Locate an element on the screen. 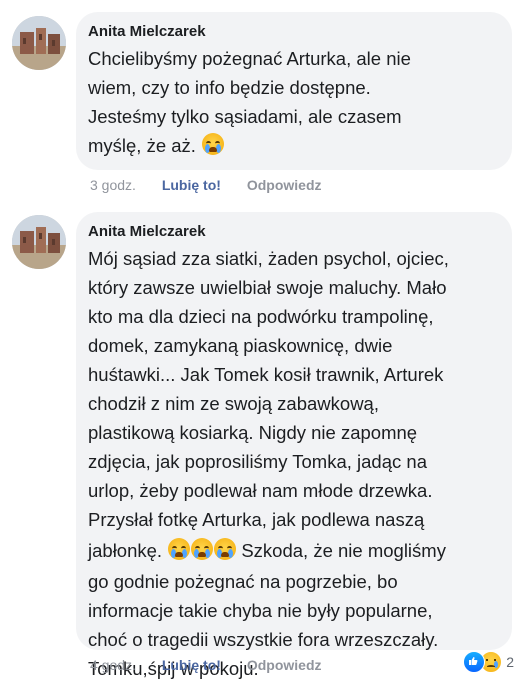 The height and width of the screenshot is (683, 528). comment-line-with-emoji: jabłonkę. Szkoda, że nie mogliśmy is located at coordinates (294, 550).